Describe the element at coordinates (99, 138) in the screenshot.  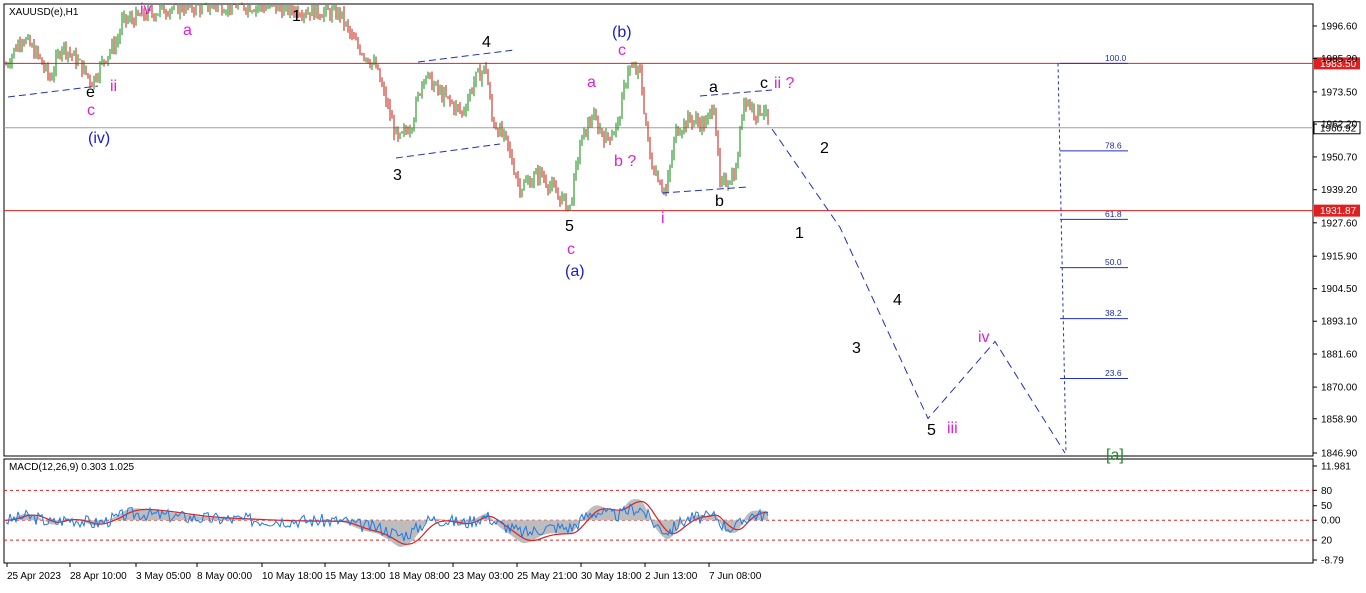
I see `wave-label: (iv)` at that location.